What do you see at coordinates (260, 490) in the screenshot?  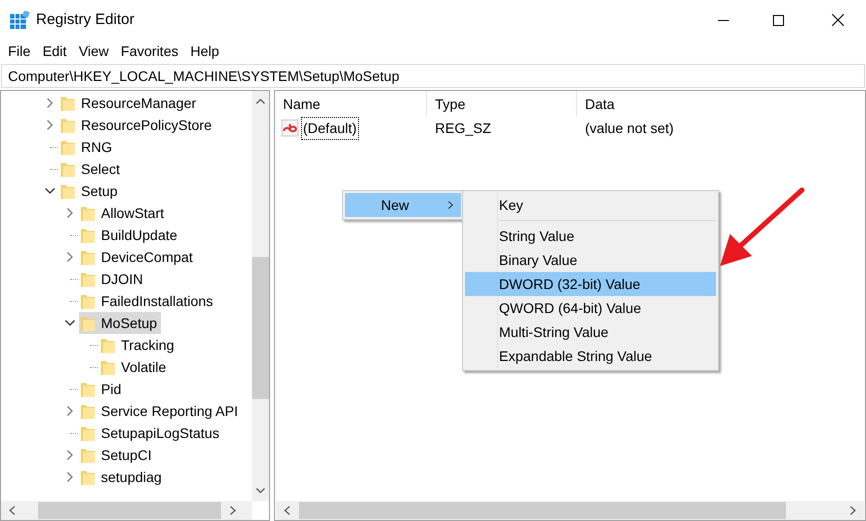 I see `scroll-down-icon` at bounding box center [260, 490].